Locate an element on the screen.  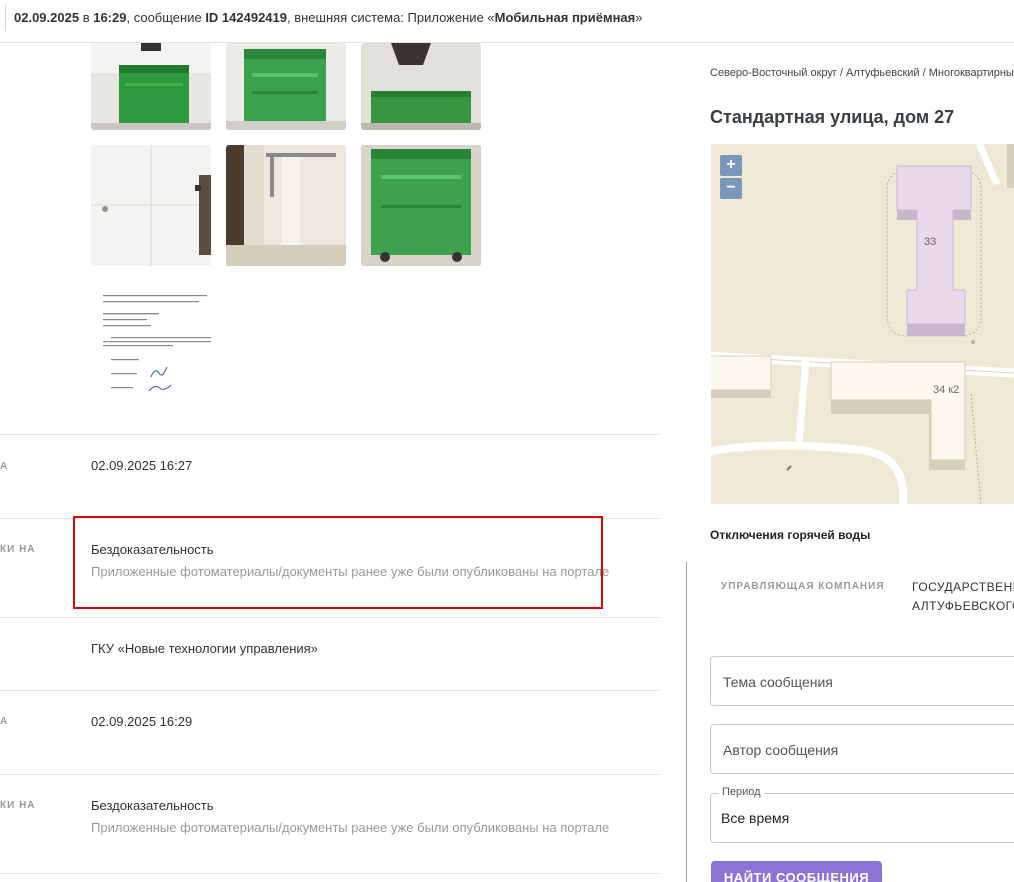
building-label: 34 к2 is located at coordinates (946, 390).